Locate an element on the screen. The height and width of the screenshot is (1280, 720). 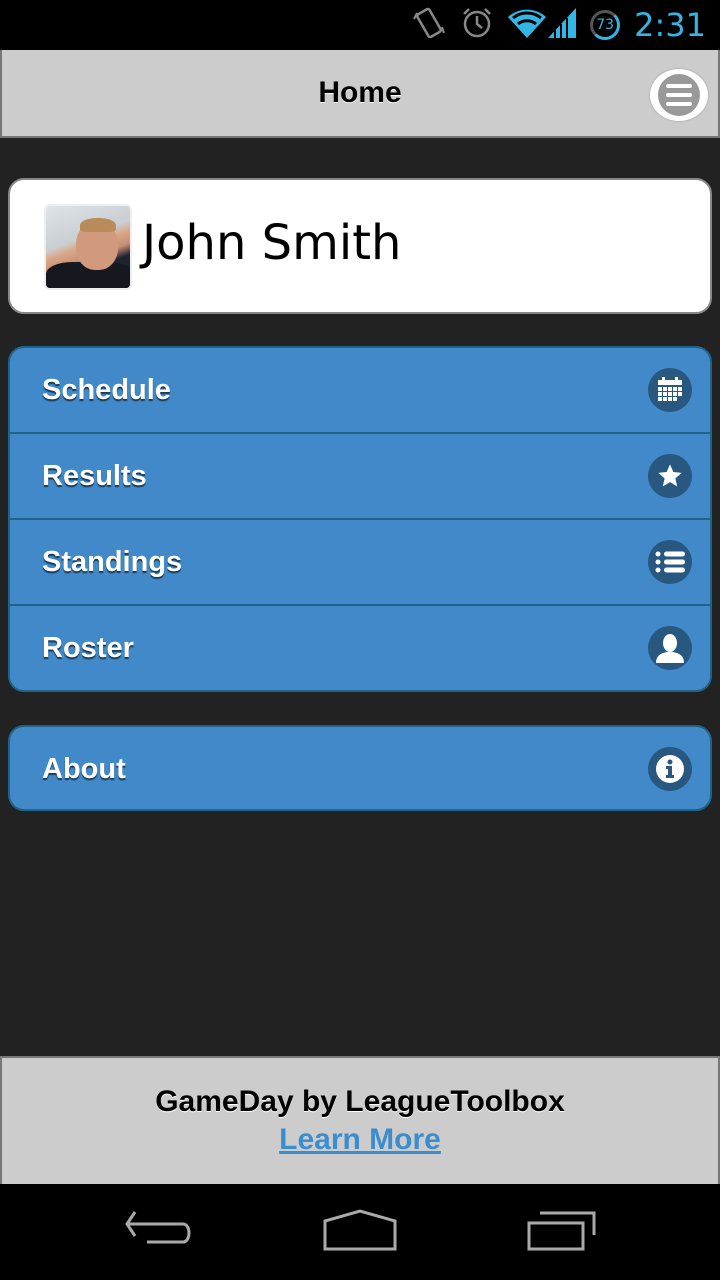
avatar is located at coordinates (88, 247).